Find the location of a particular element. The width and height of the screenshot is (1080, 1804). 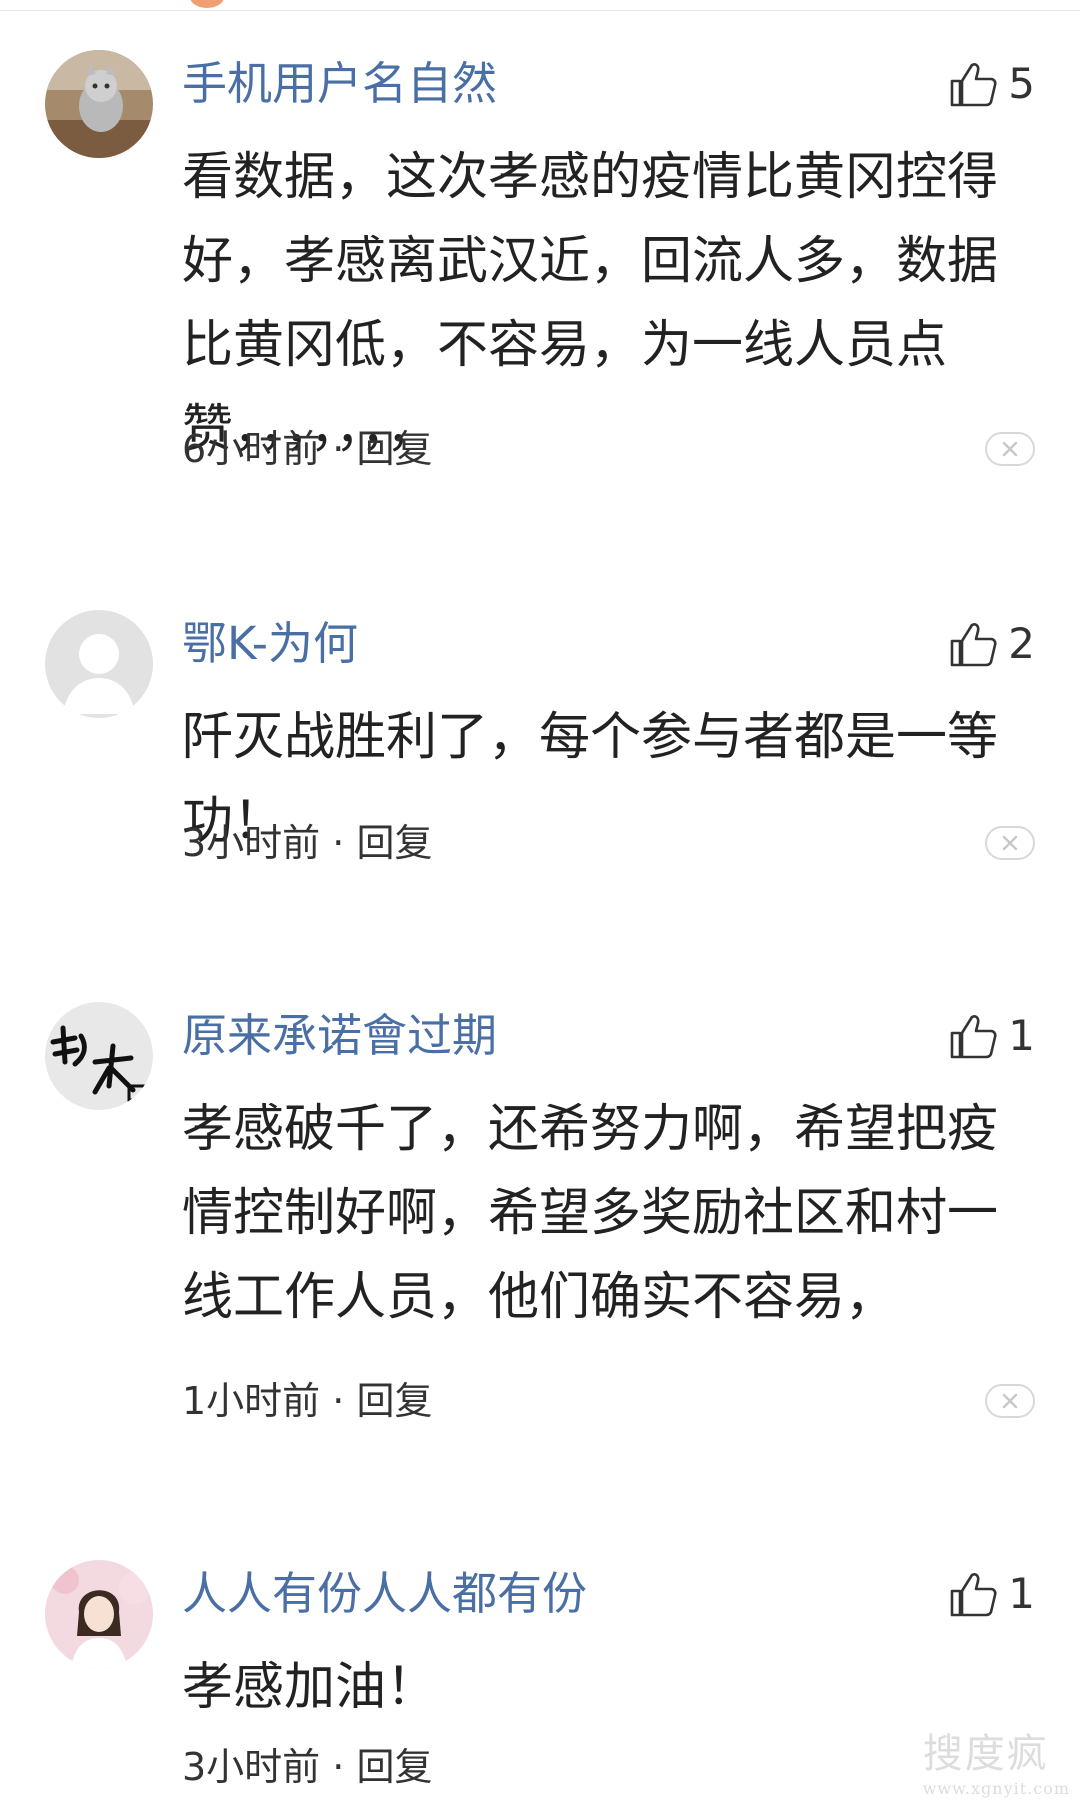

timestamp: 1小时前 is located at coordinates (251, 1401).